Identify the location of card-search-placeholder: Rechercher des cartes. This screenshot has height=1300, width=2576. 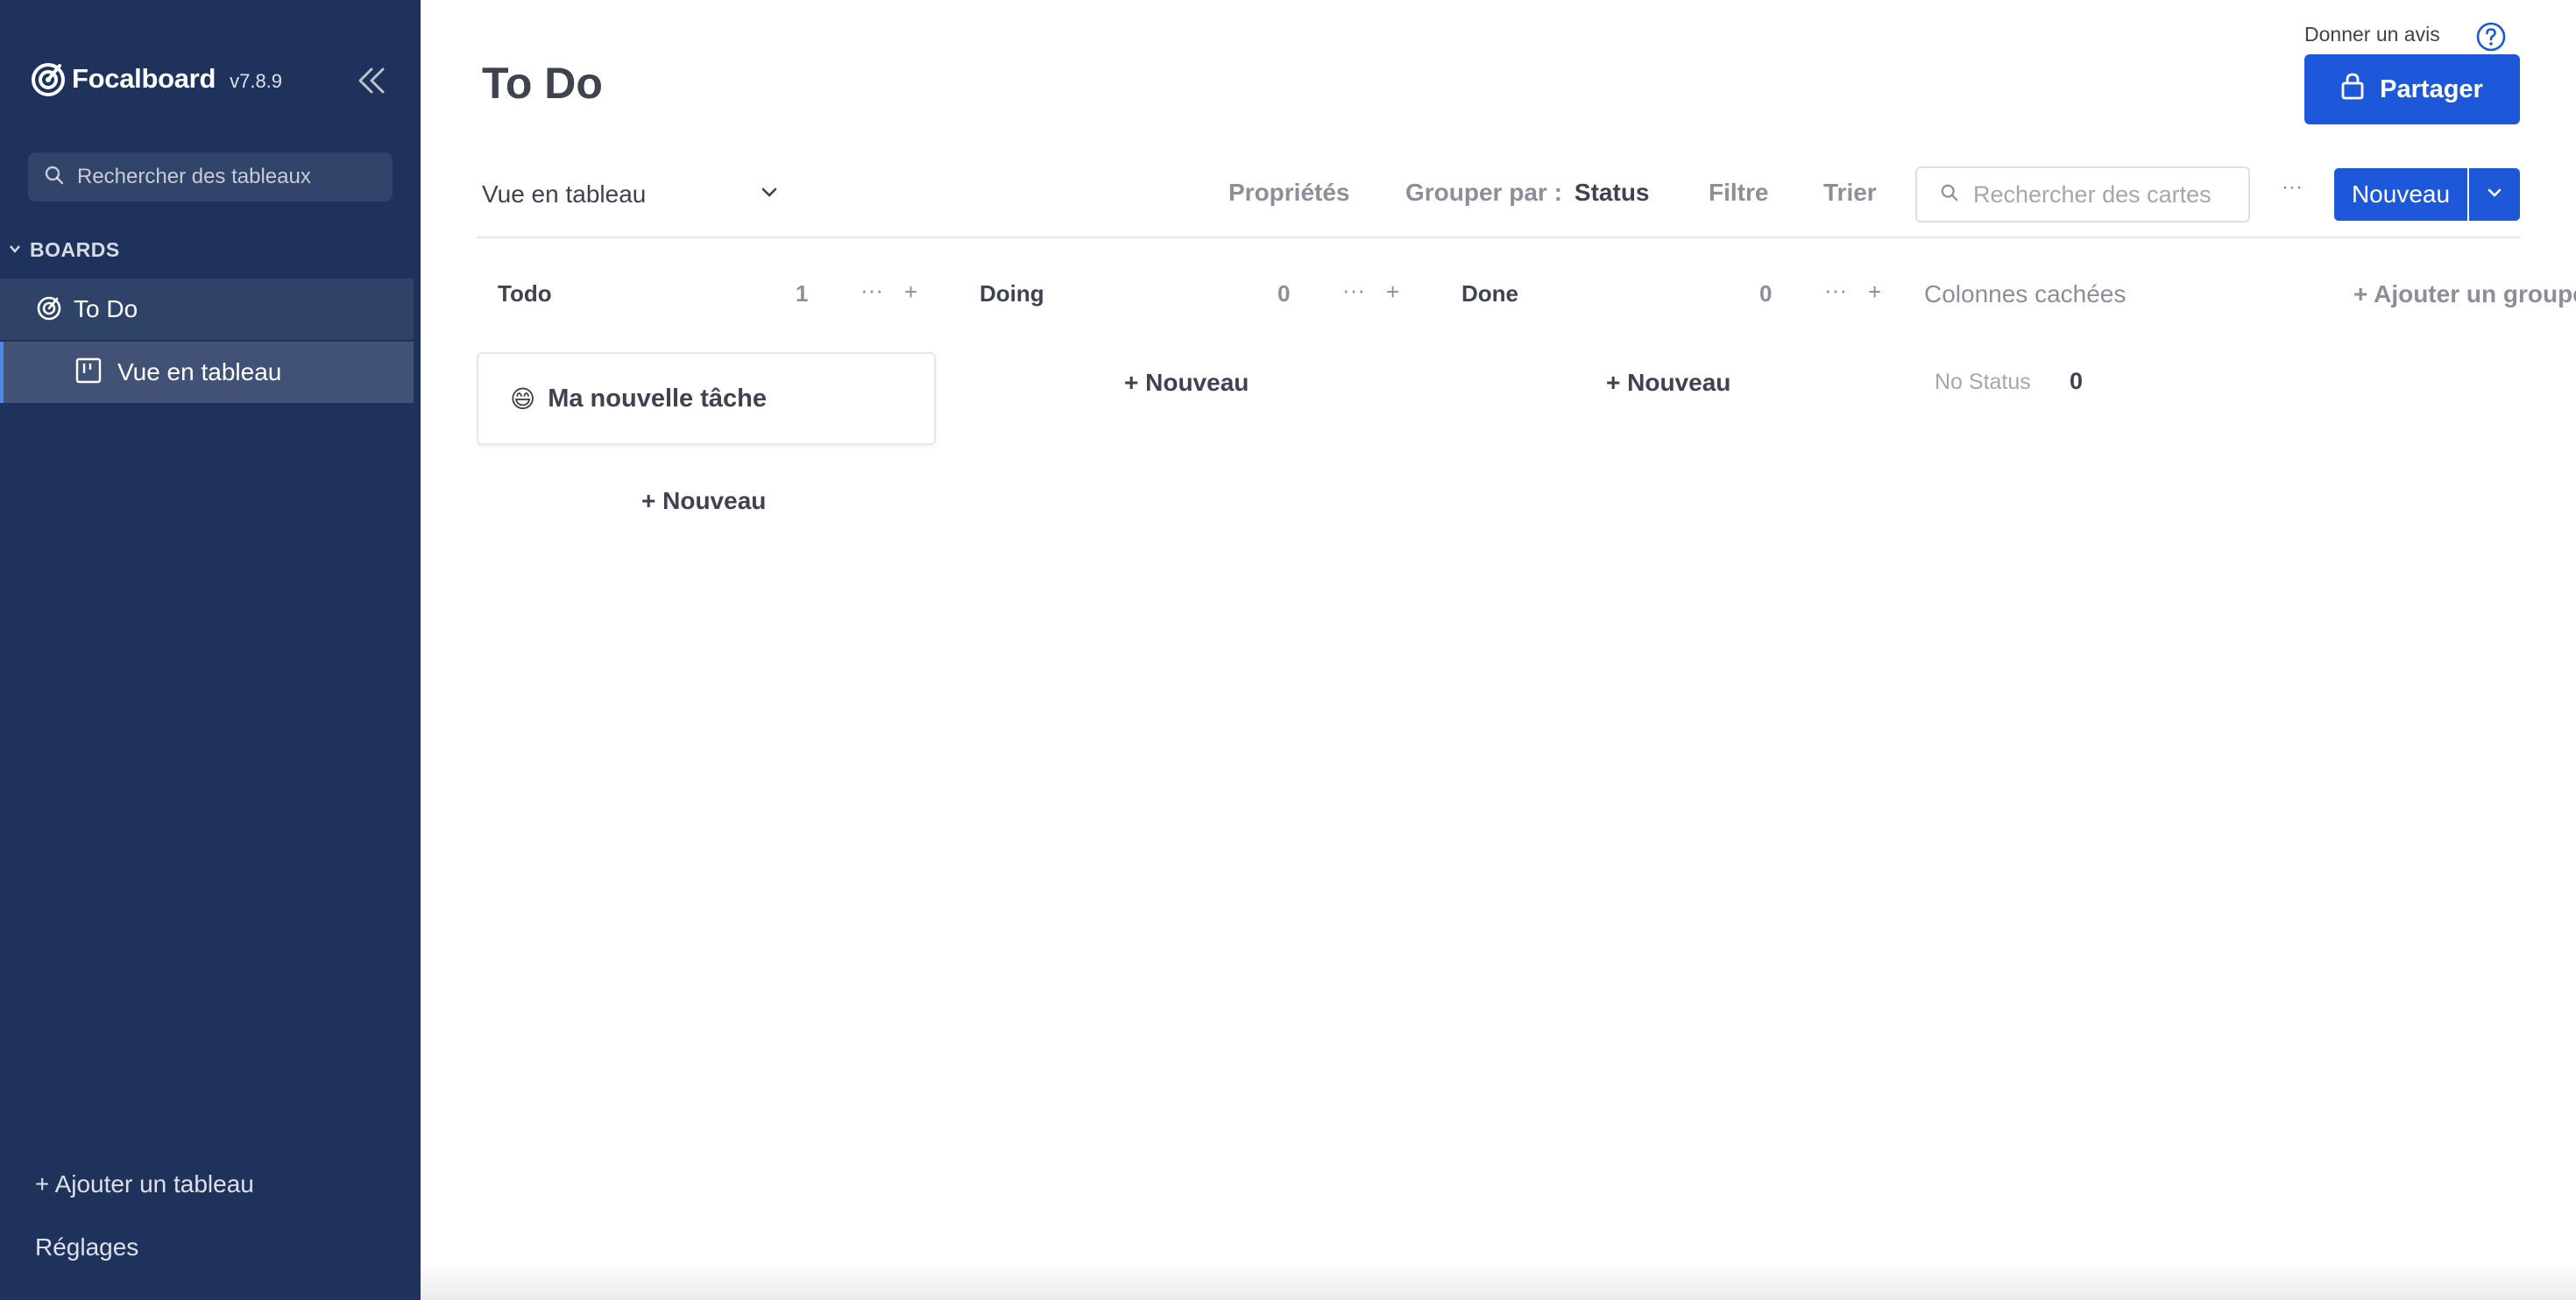
(2092, 194).